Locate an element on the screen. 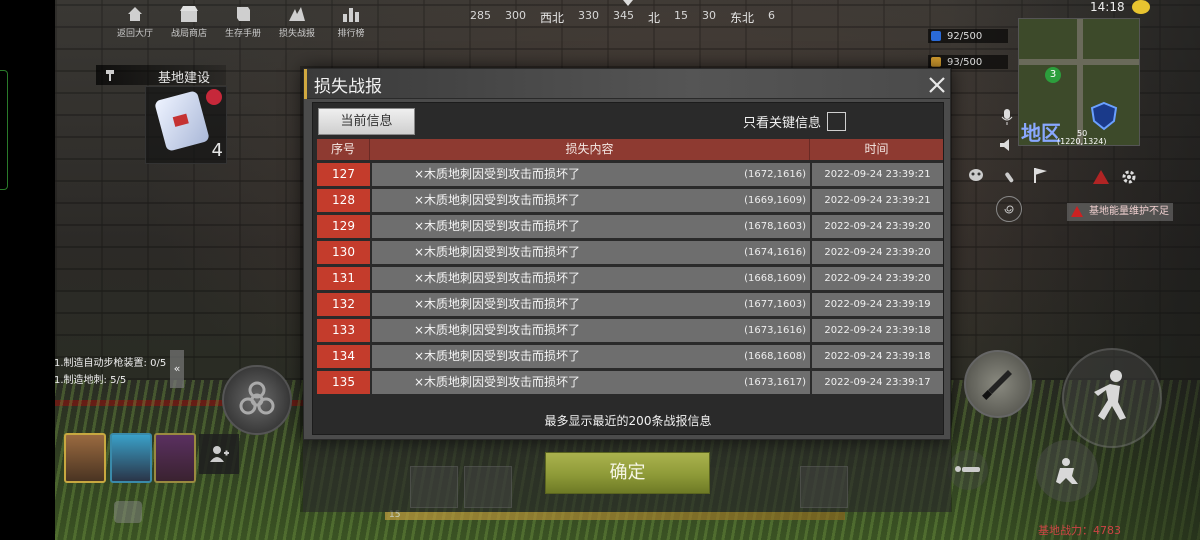  speaker-icon is located at coordinates (1007, 145).